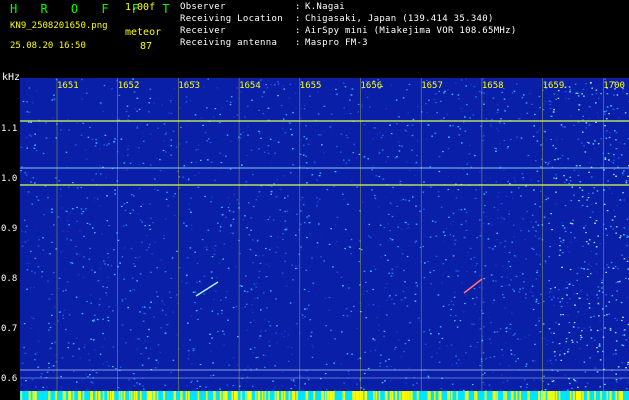 This screenshot has height=400, width=629. What do you see at coordinates (325, 7) in the screenshot?
I see `observer-value: K.Nagai` at bounding box center [325, 7].